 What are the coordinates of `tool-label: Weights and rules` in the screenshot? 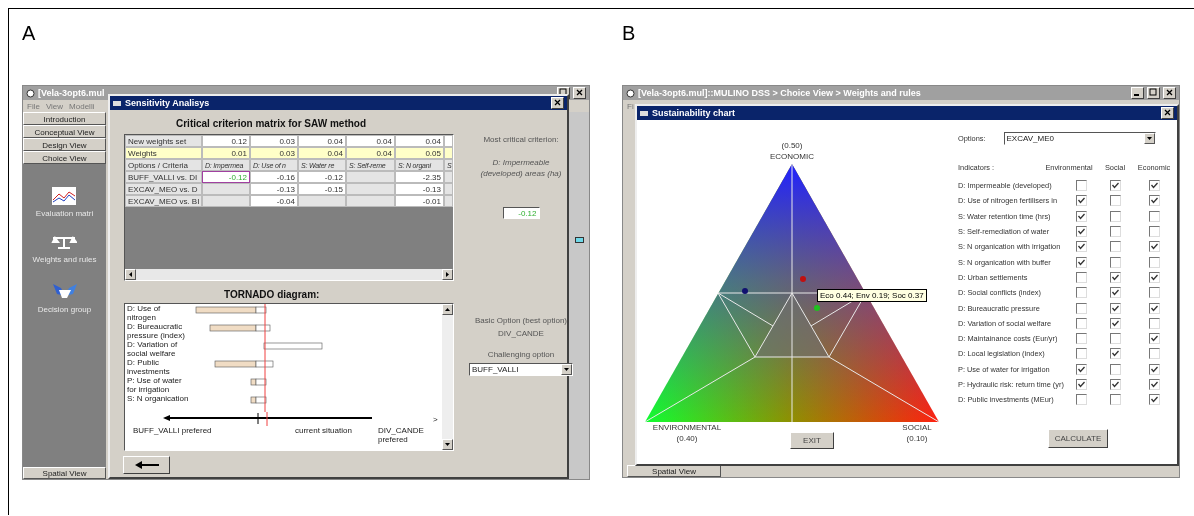 It's located at (64, 259).